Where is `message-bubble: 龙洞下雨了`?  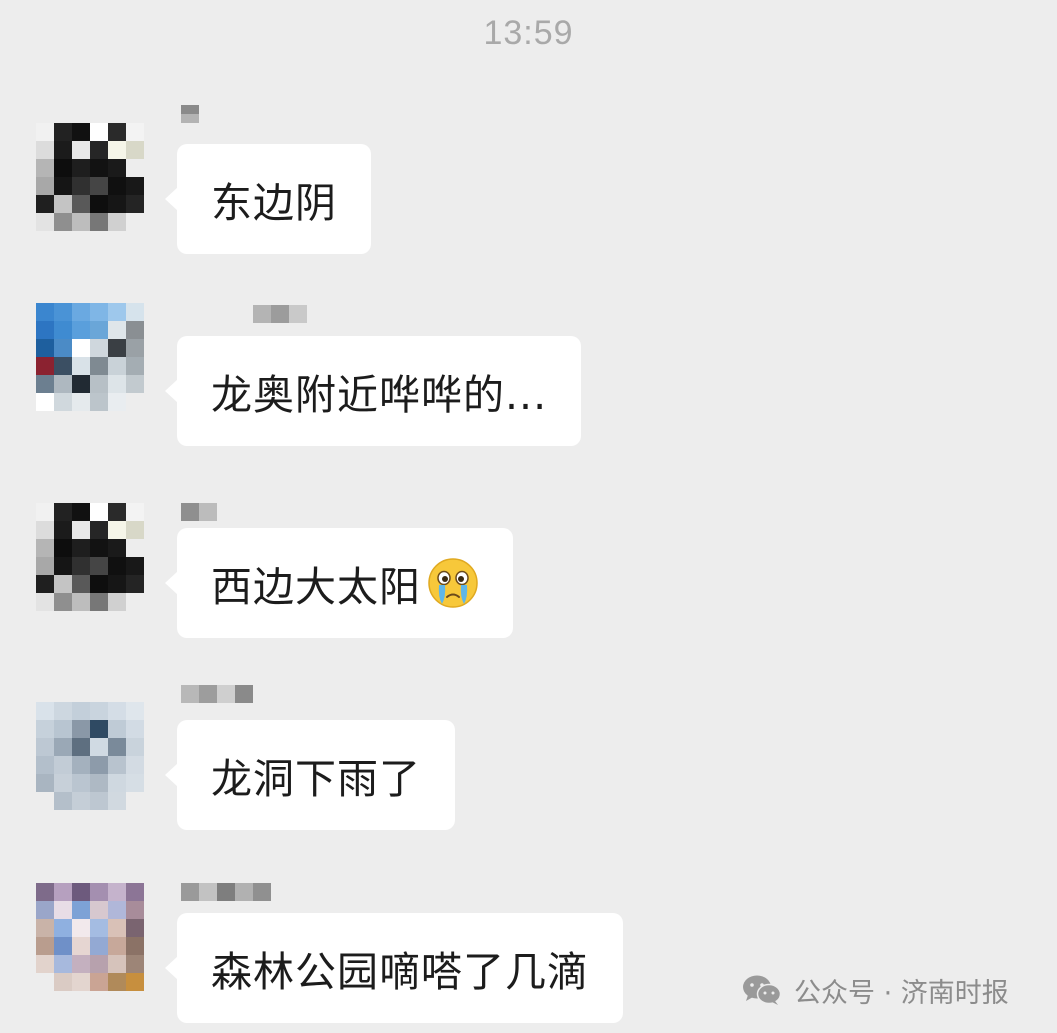
message-bubble: 龙洞下雨了 is located at coordinates (310, 775).